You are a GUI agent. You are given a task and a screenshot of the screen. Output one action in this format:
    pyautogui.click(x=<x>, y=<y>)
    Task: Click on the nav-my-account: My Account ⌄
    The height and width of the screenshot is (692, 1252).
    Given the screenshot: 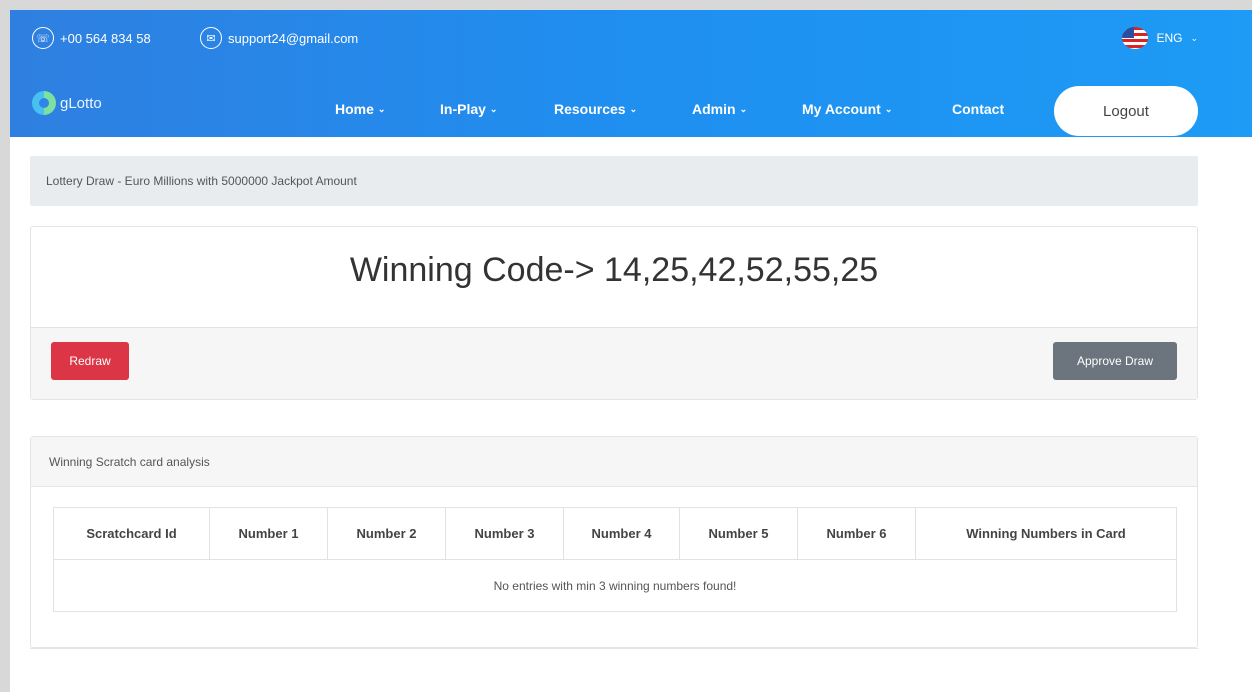 What is the action you would take?
    pyautogui.click(x=847, y=109)
    